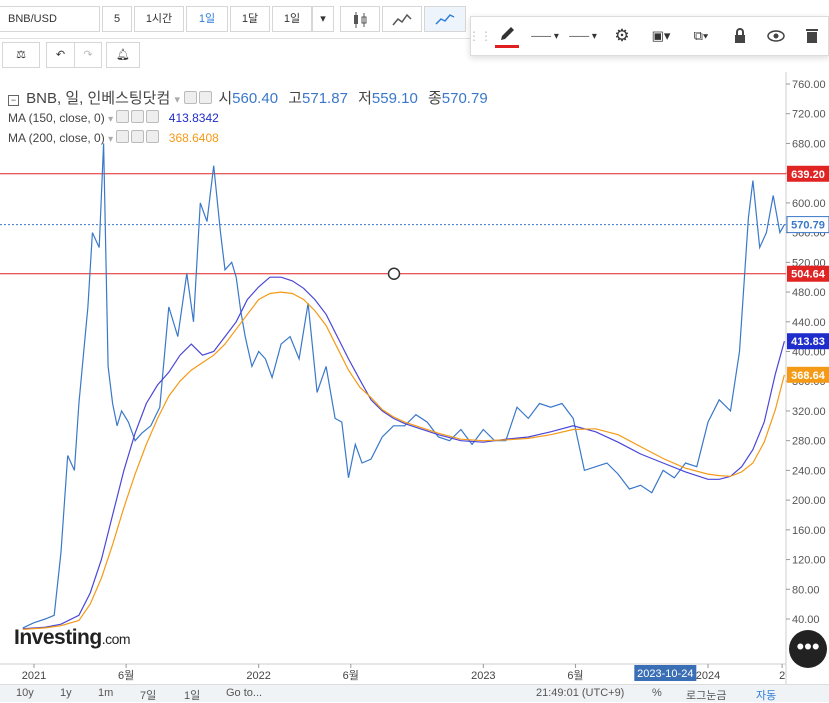 This screenshot has width=829, height=703. I want to click on y-tick-label: 120.00, so click(809, 561).